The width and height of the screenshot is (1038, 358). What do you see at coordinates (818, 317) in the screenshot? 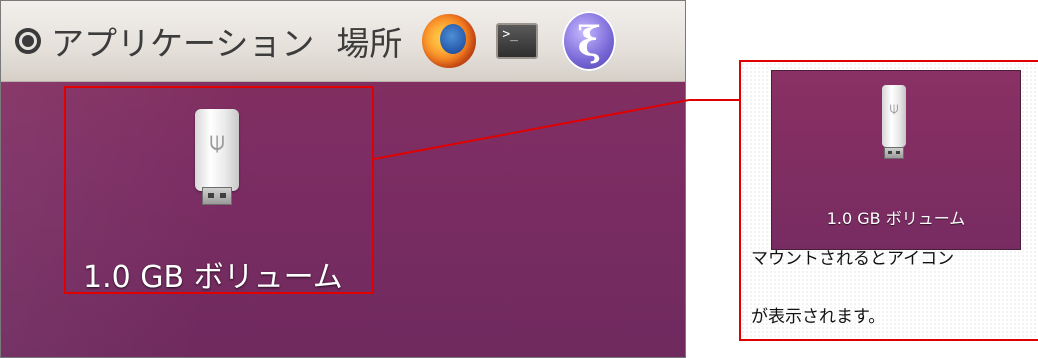
I see `caption-line-2: が表示されます。` at bounding box center [818, 317].